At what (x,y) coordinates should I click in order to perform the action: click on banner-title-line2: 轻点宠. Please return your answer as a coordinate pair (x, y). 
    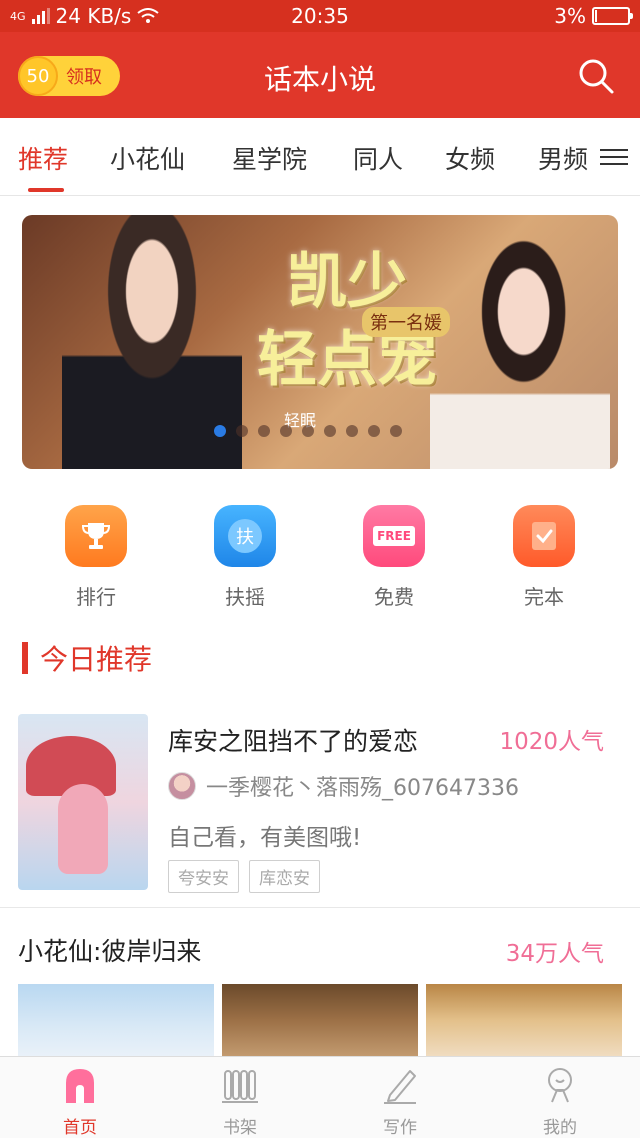
    Looking at the image, I should click on (347, 360).